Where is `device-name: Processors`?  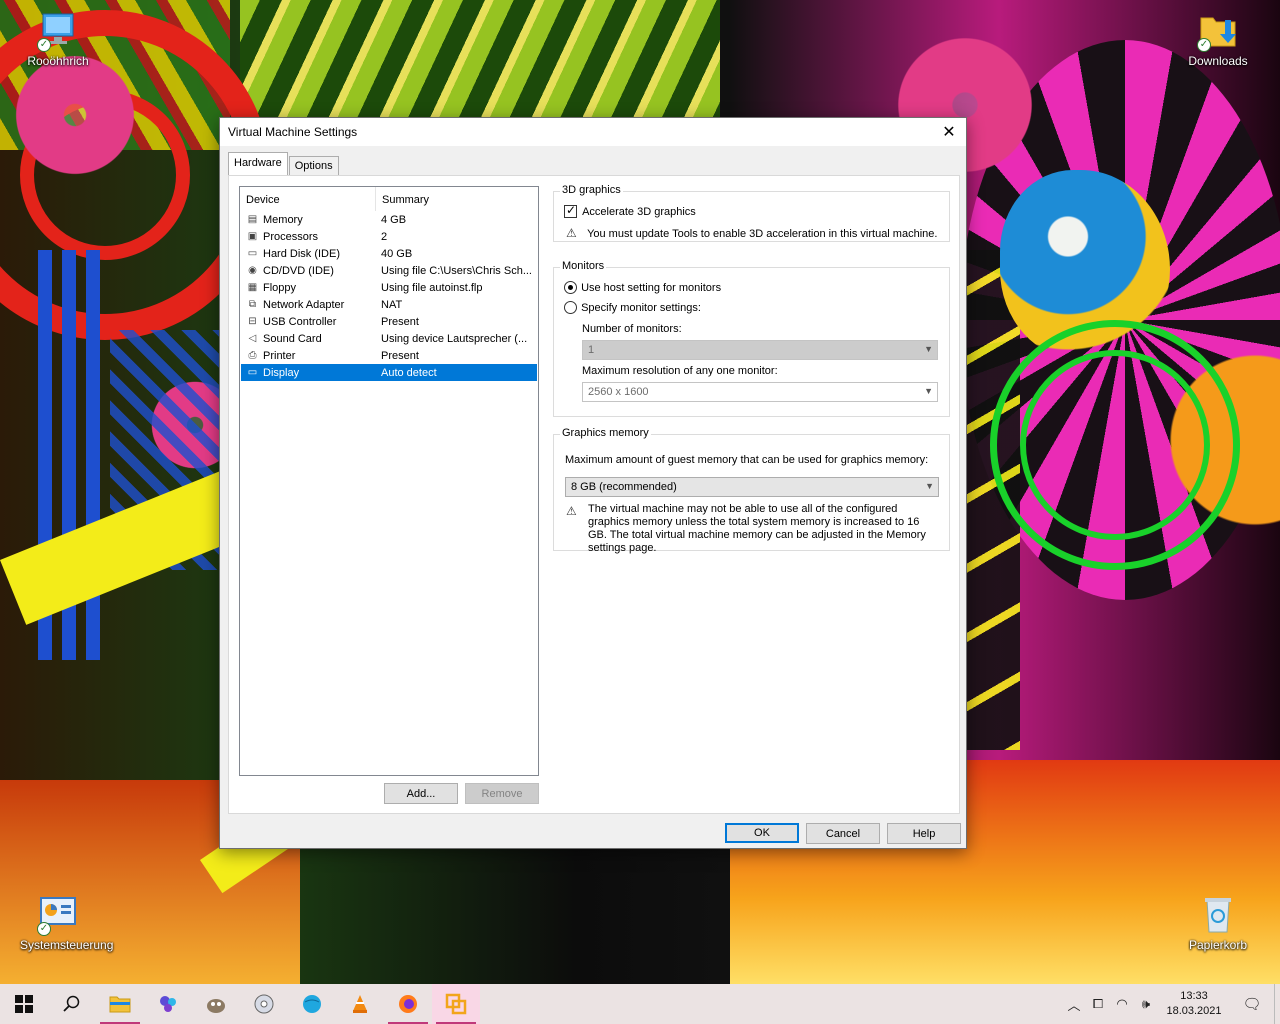
device-name: Processors is located at coordinates (291, 236).